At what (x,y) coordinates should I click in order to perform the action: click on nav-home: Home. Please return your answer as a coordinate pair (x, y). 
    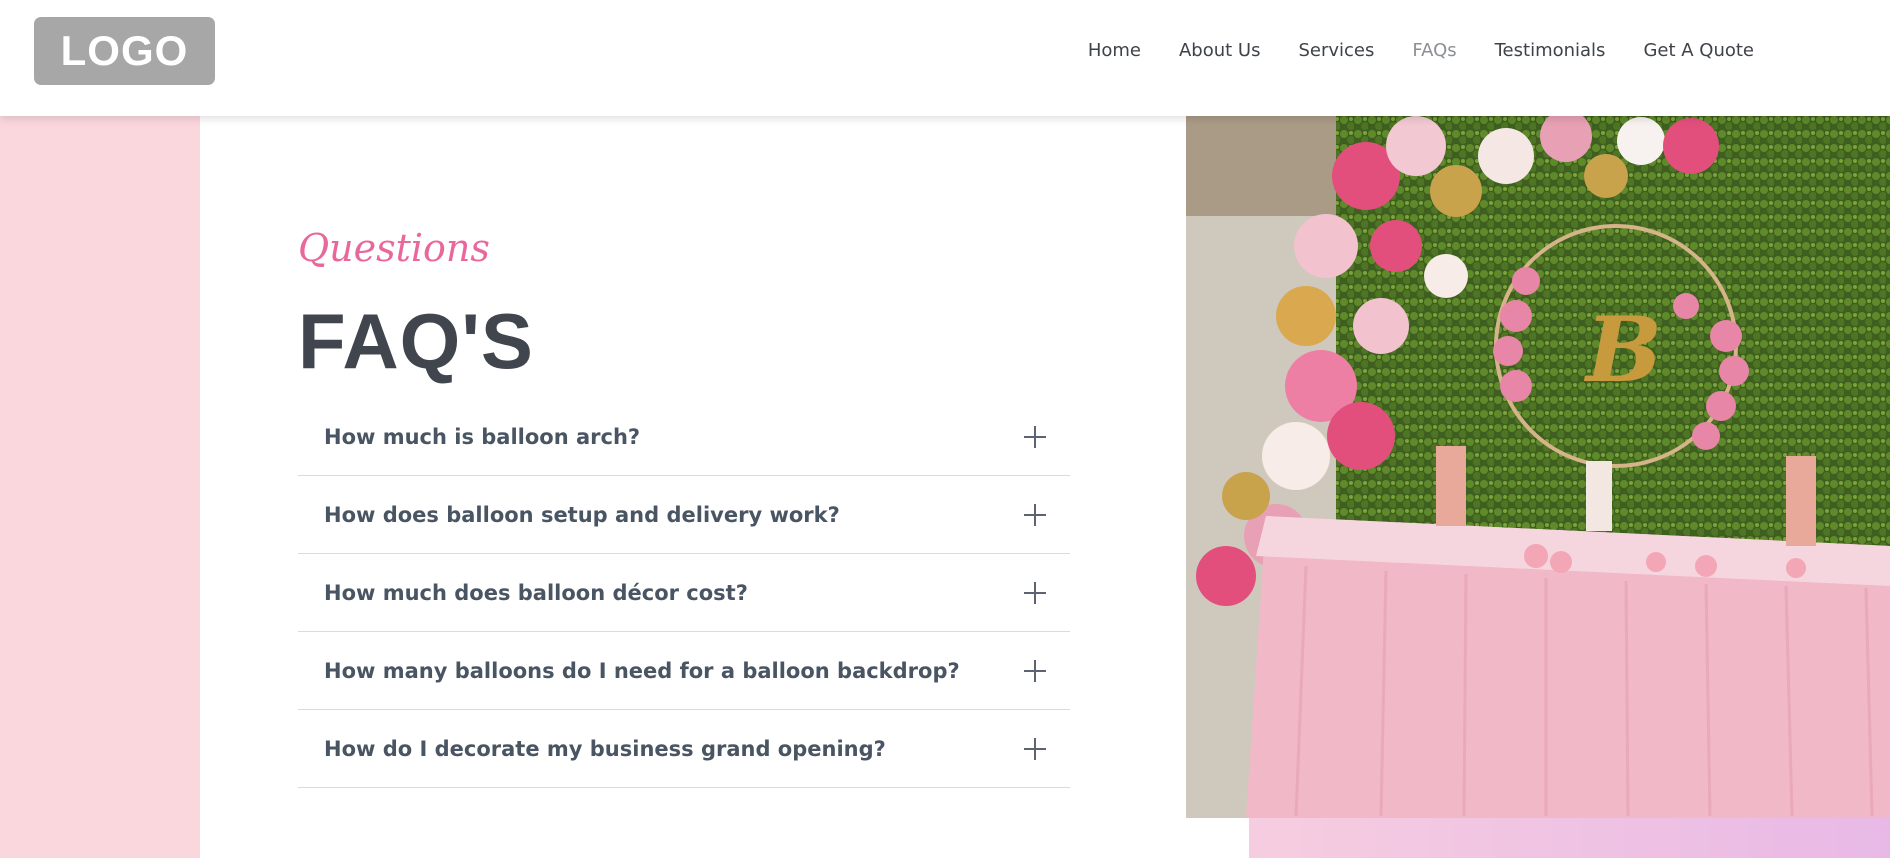
    Looking at the image, I should click on (1114, 50).